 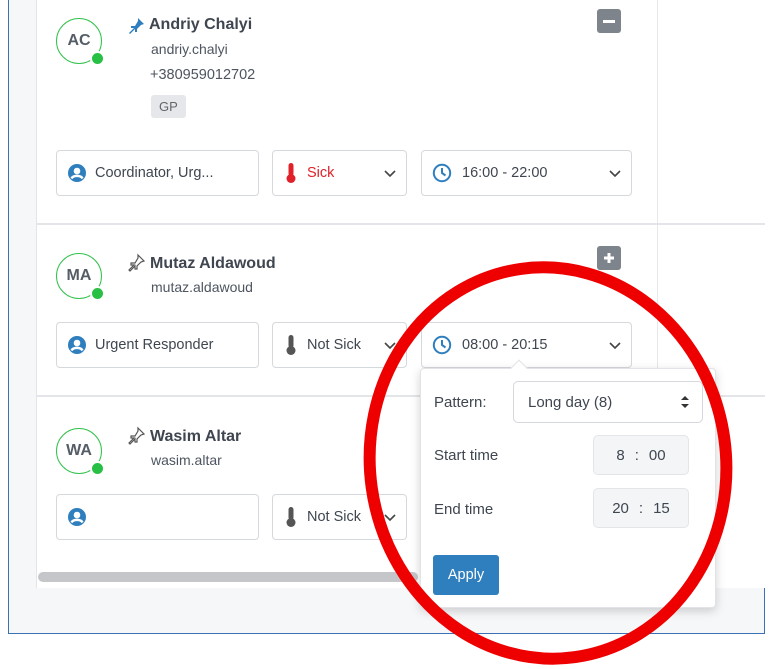 I want to click on start-minute: 00, so click(x=657, y=455).